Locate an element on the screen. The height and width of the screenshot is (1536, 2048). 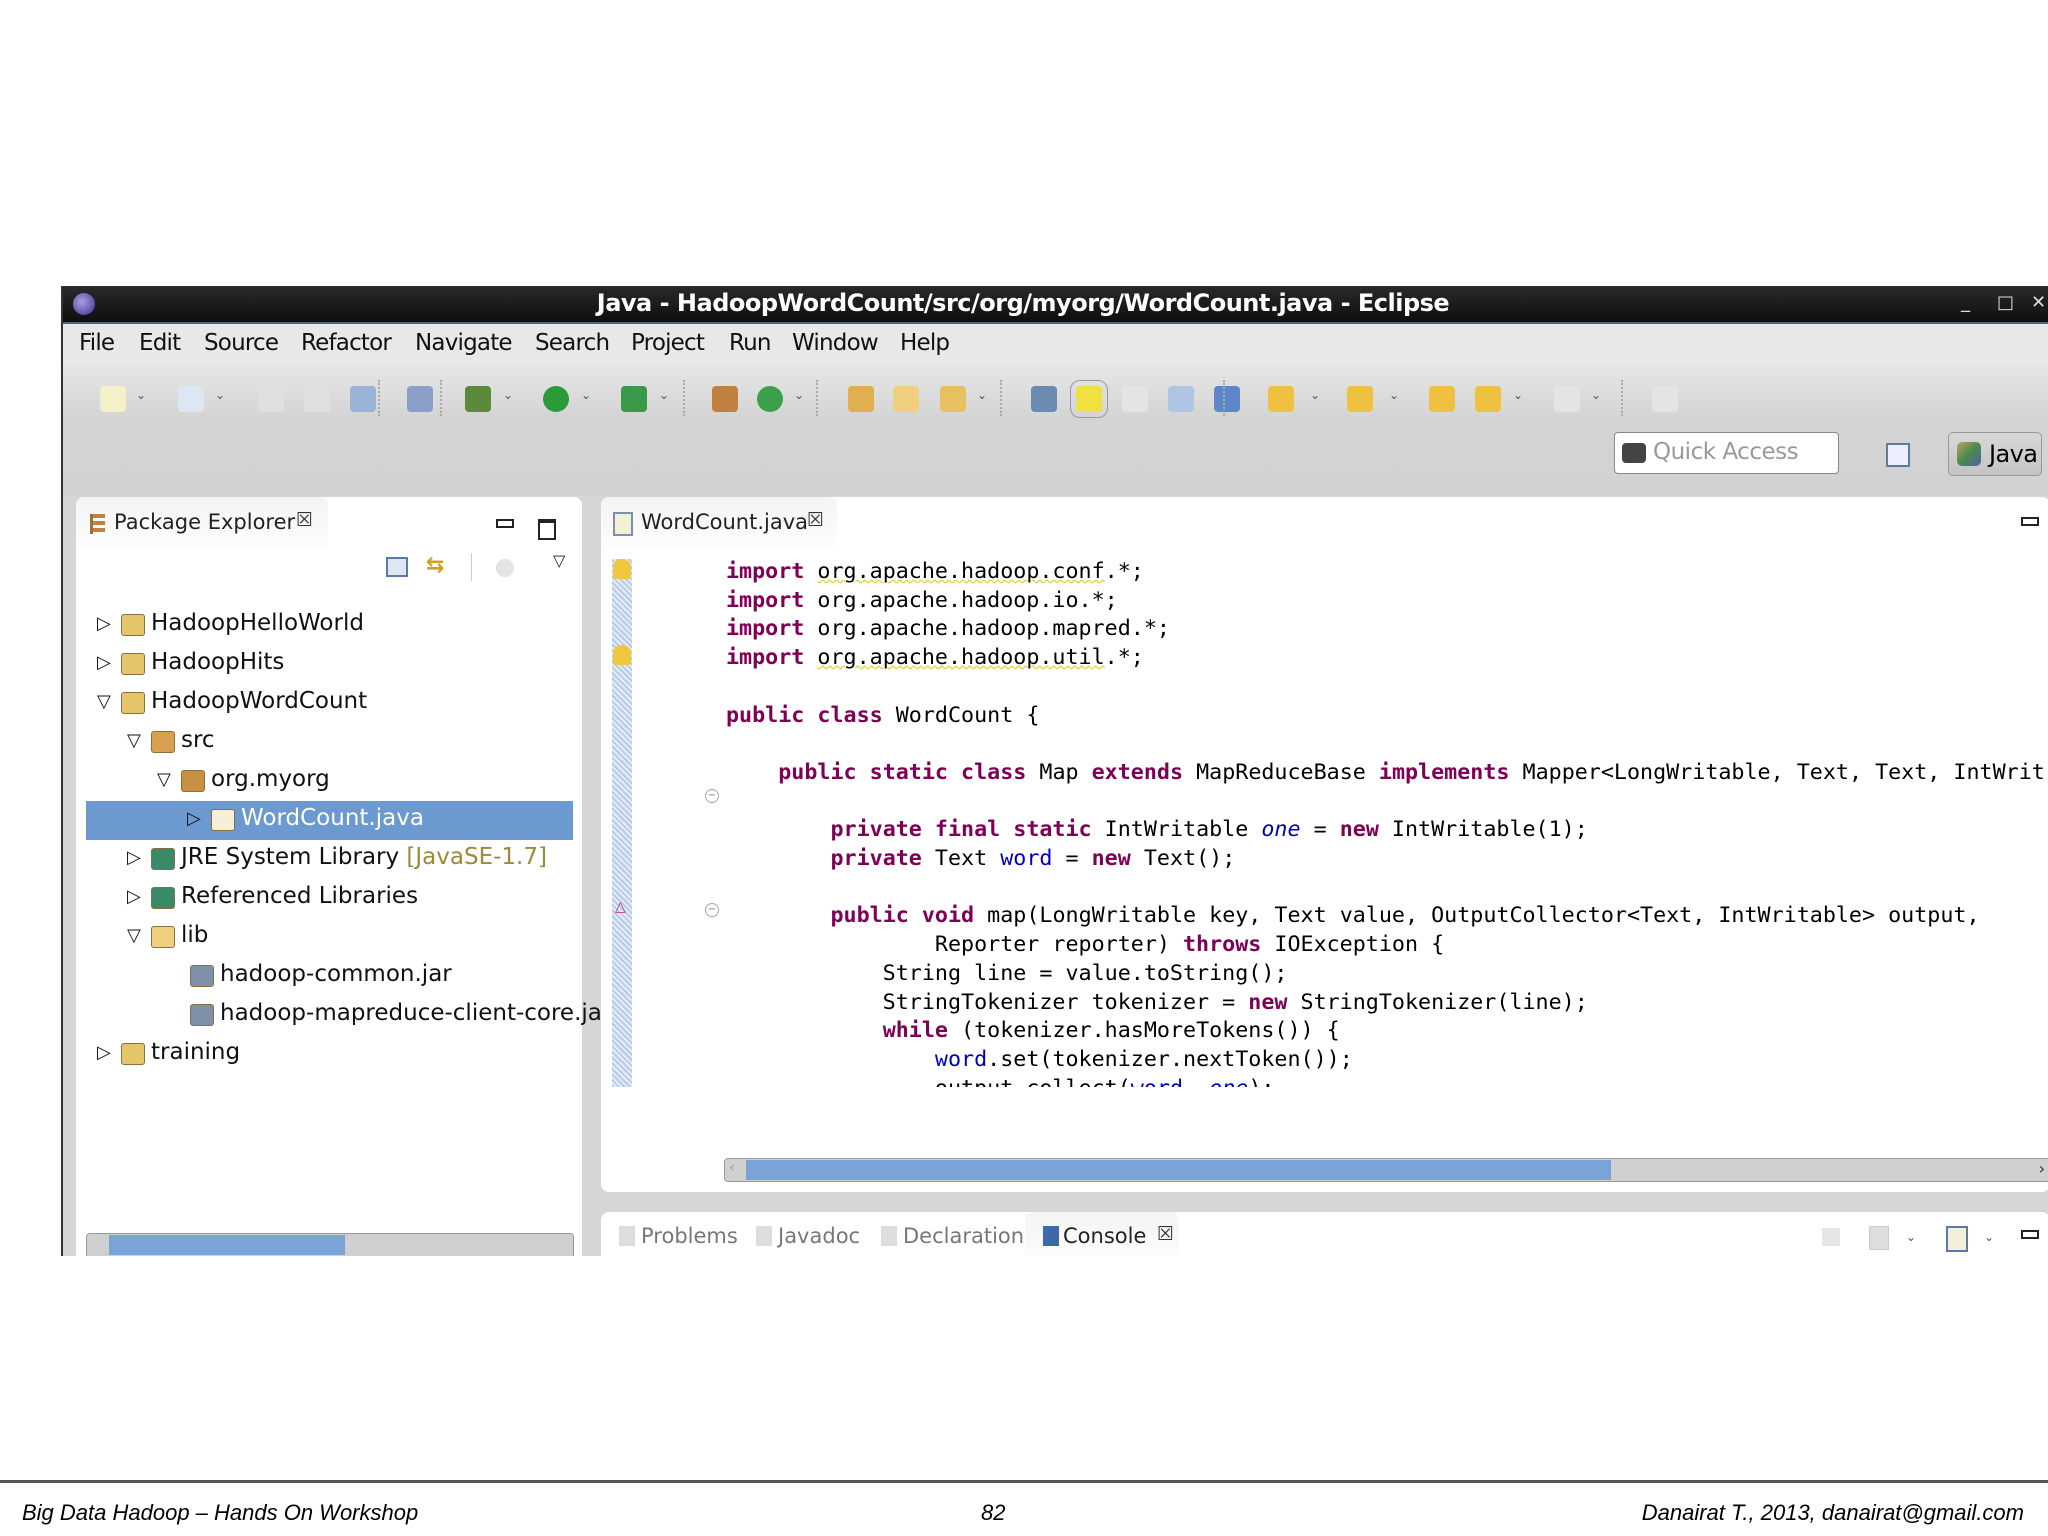
menu-edit: Edit is located at coordinates (160, 343).